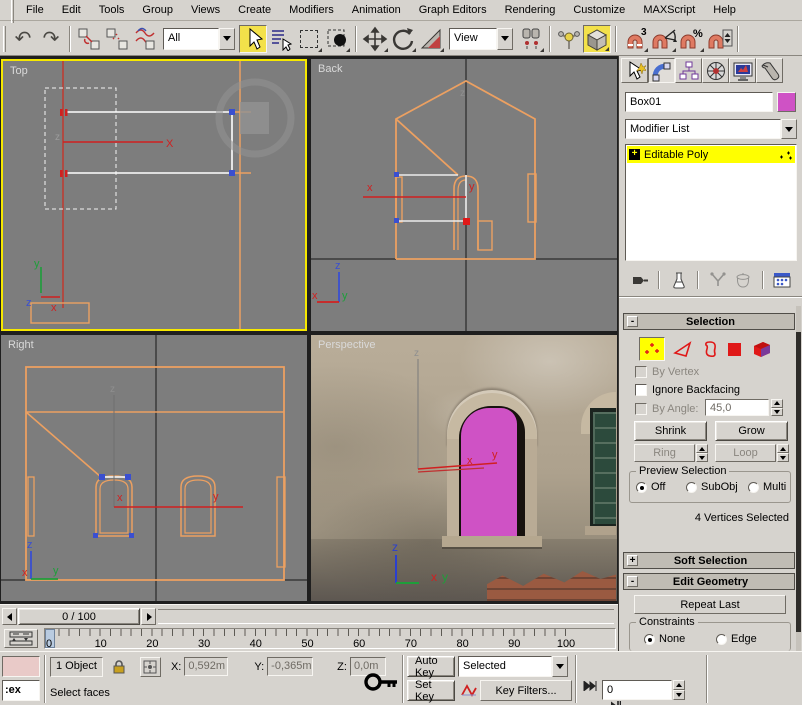 The height and width of the screenshot is (705, 802). Describe the element at coordinates (710, 604) in the screenshot. I see `repeat-last-button: Repeat Last` at that location.